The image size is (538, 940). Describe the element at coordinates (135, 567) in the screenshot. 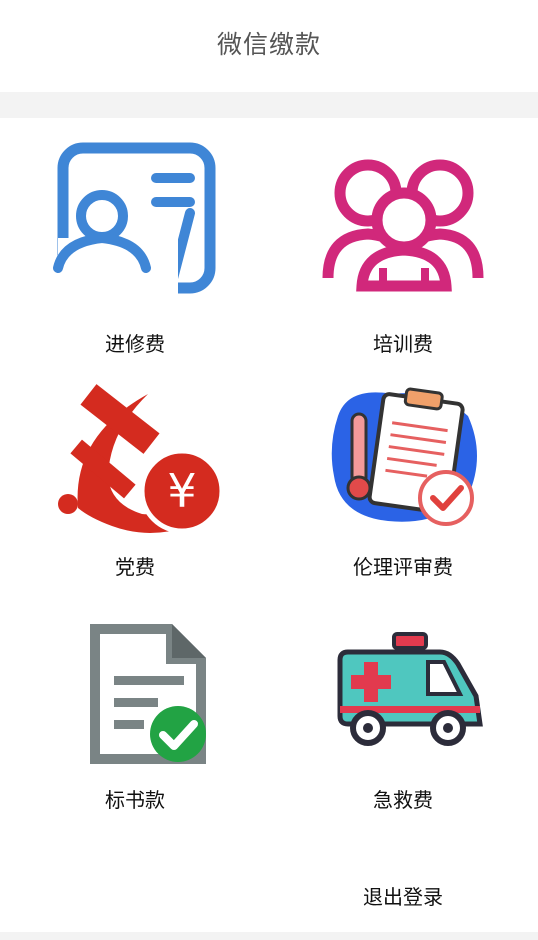

I see `tile-label: 党费` at that location.